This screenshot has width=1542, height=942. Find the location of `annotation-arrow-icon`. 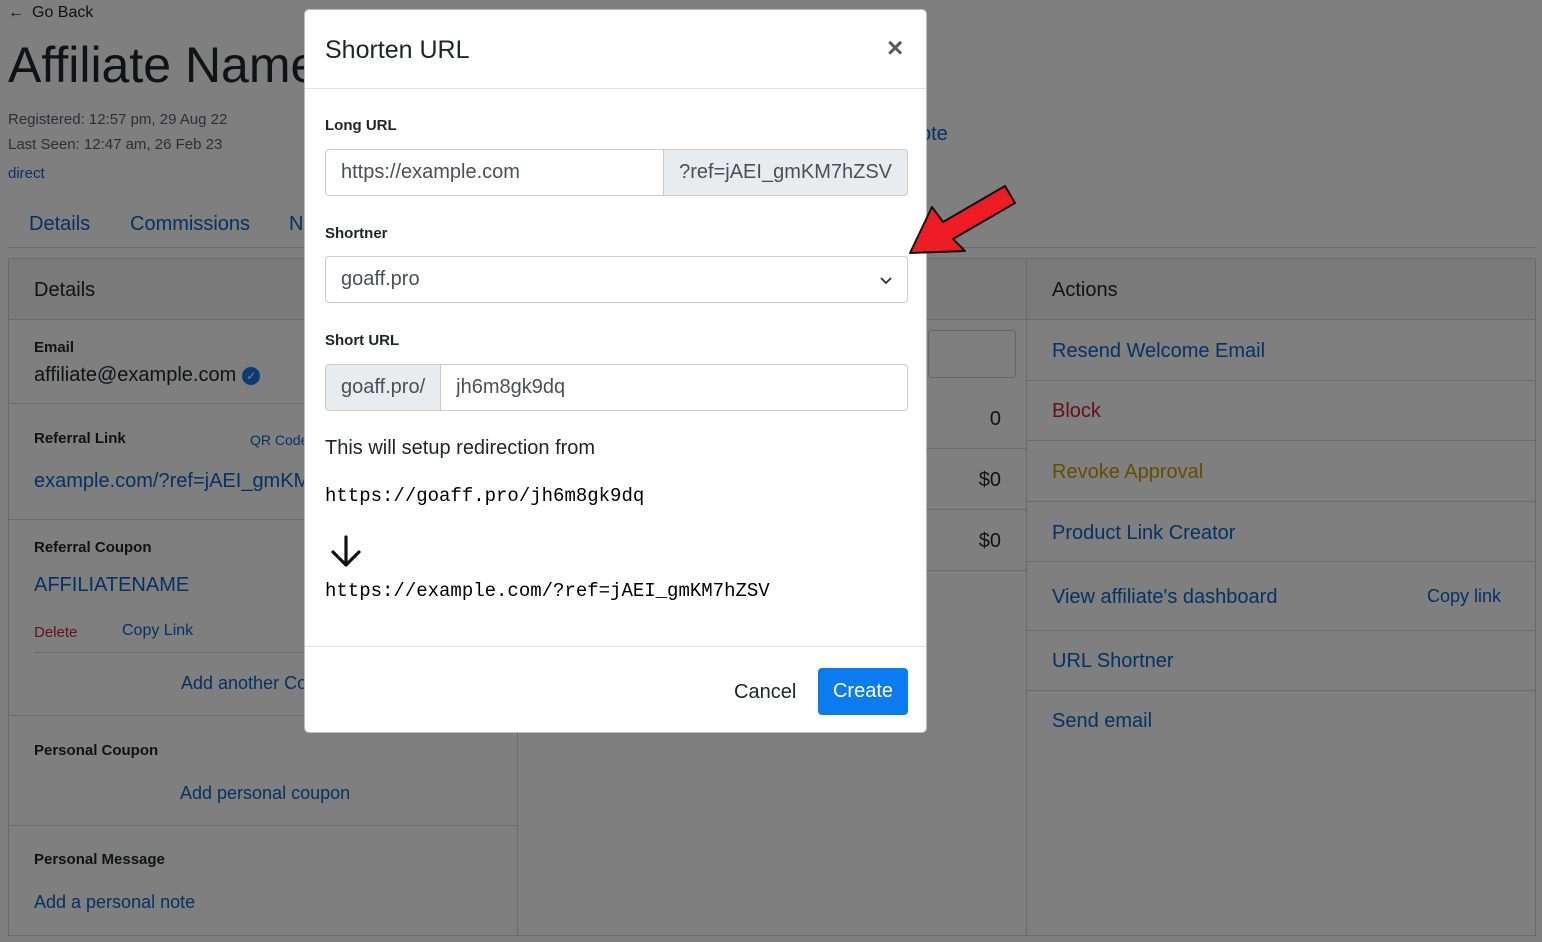

annotation-arrow-icon is located at coordinates (962, 222).